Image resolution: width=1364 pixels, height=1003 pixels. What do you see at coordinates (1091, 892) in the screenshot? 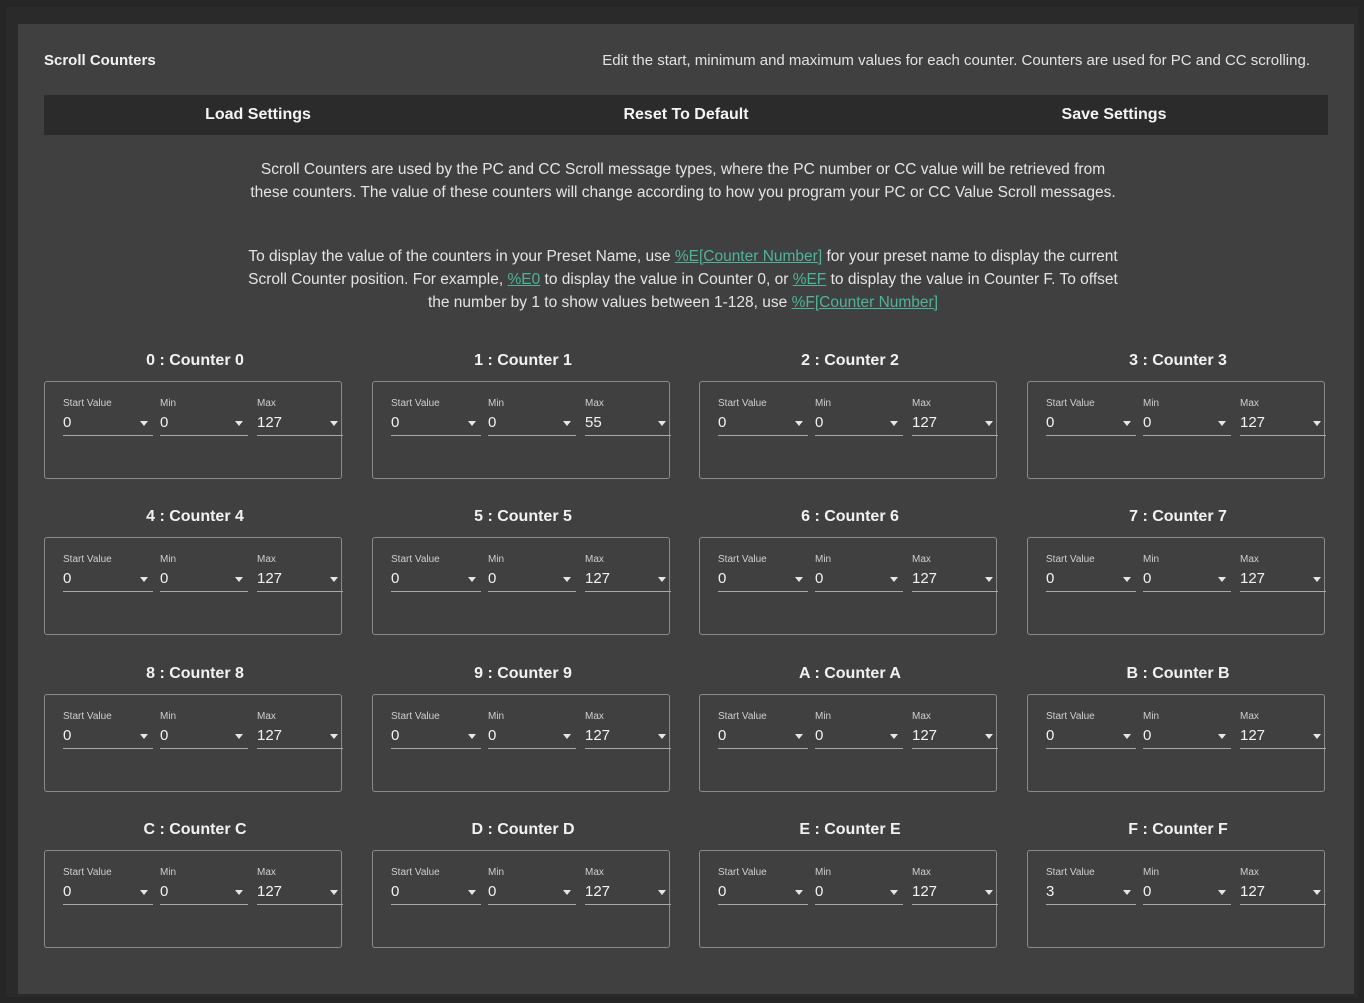
I see `start-value-select: 3` at bounding box center [1091, 892].